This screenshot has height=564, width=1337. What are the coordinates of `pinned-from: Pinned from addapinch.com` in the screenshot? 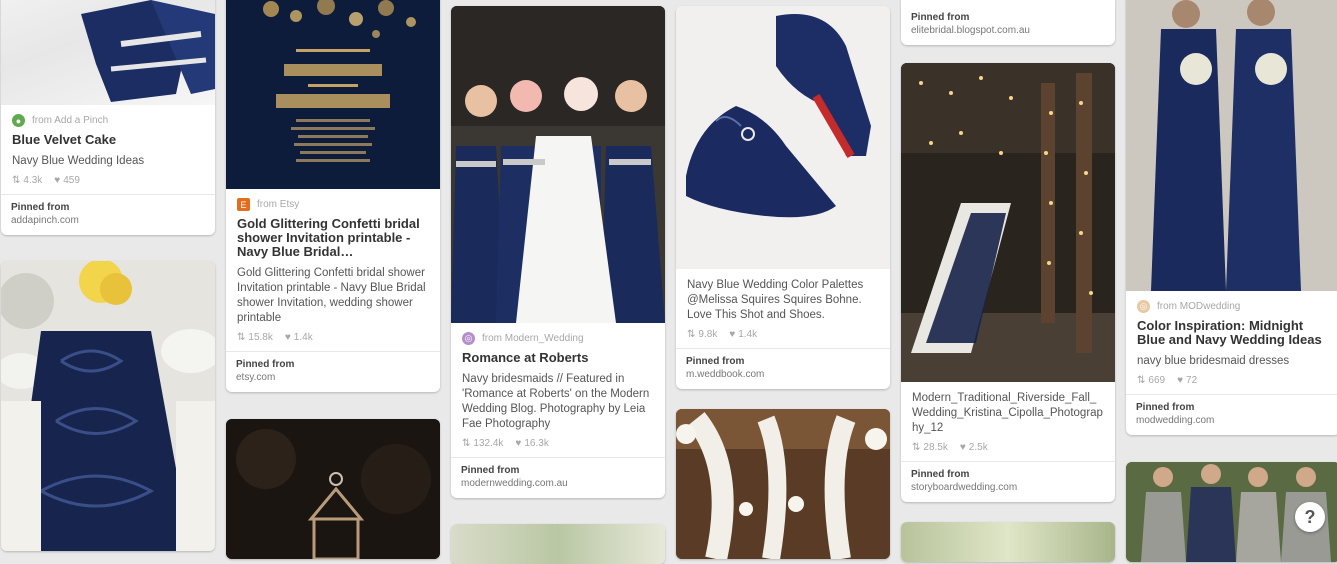 It's located at (108, 214).